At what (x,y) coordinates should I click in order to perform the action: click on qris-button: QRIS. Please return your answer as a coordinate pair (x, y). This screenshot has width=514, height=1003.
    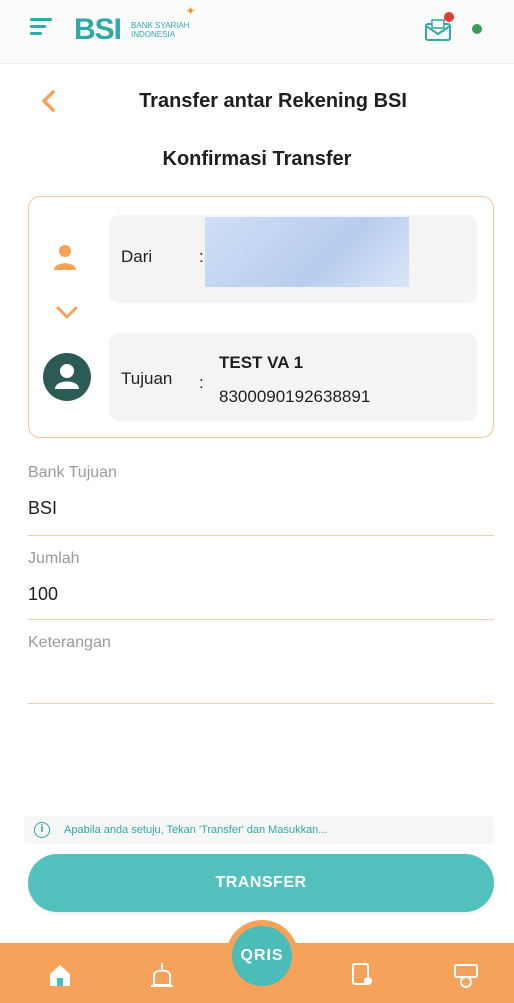
    Looking at the image, I should click on (262, 956).